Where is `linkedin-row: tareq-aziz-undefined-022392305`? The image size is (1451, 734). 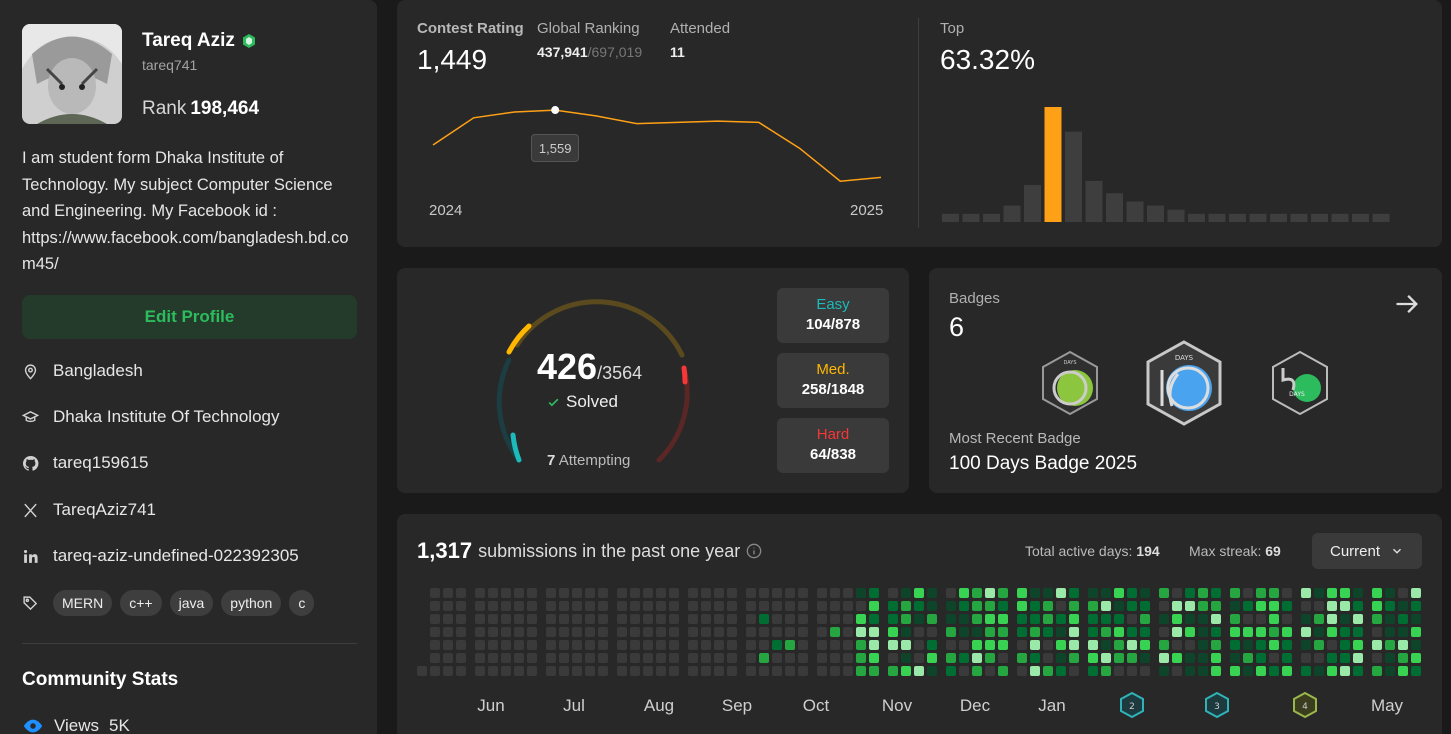
linkedin-row: tareq-aziz-undefined-022392305 is located at coordinates (160, 556).